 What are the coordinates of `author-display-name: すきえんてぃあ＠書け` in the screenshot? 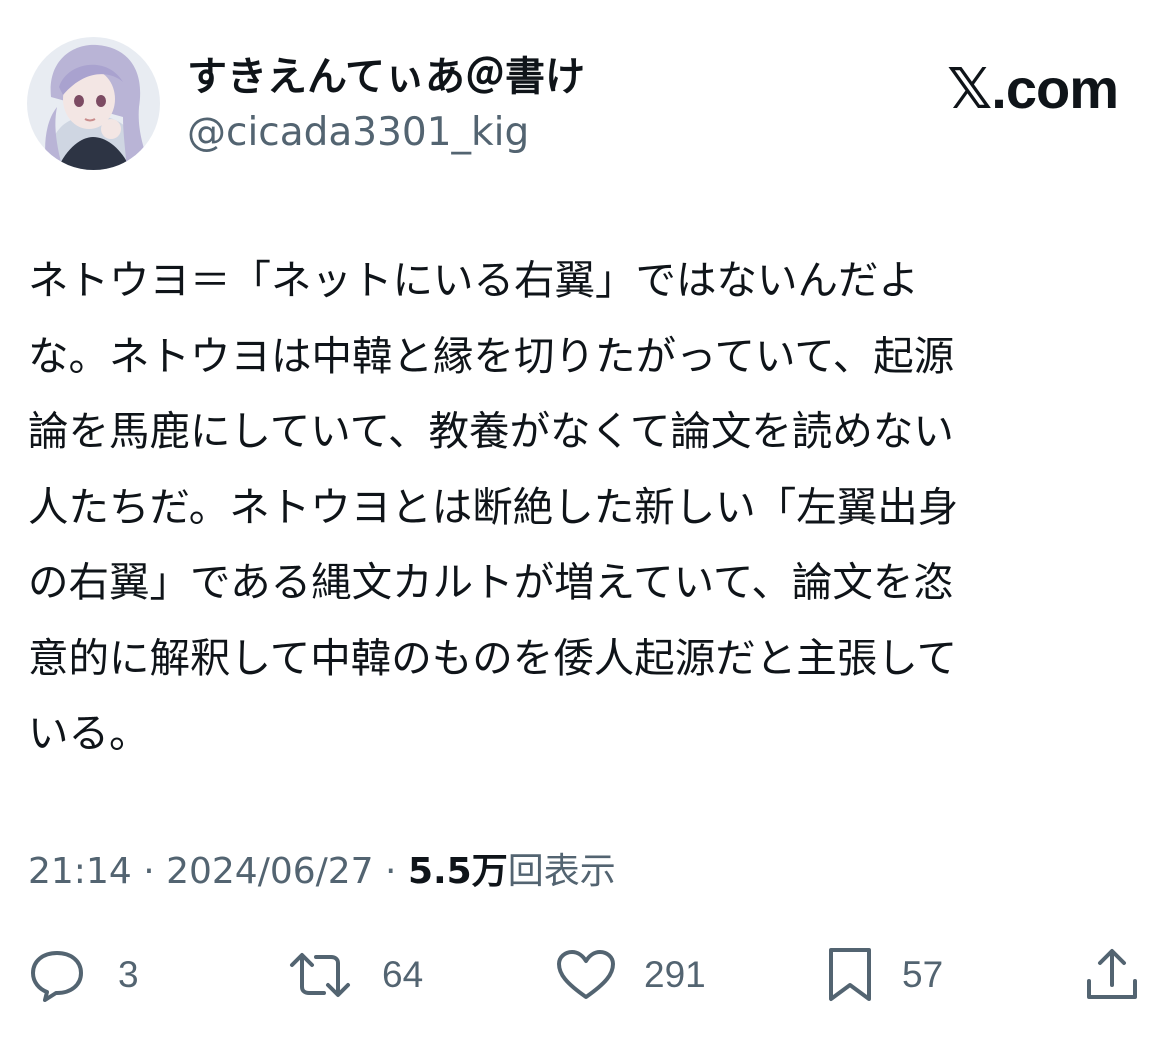 It's located at (386, 77).